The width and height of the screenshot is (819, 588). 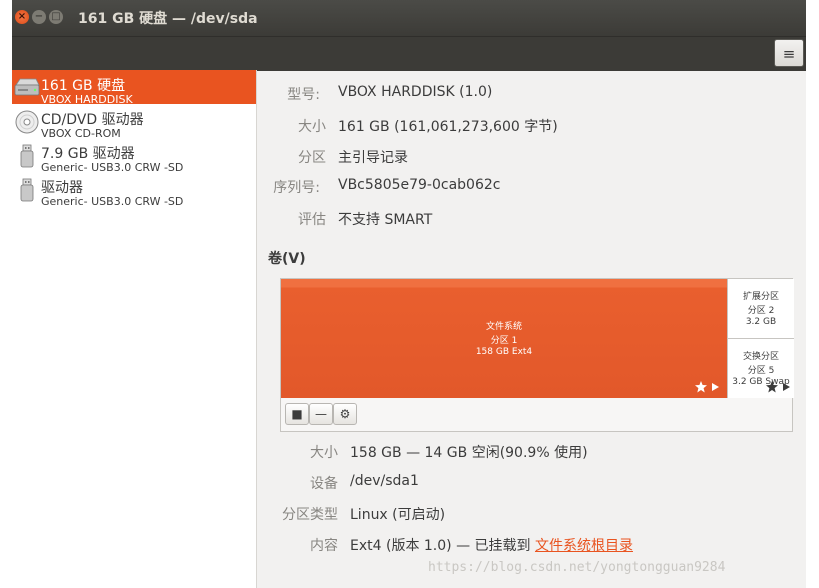 I want to click on volumes-heading: 卷(V), so click(x=287, y=259).